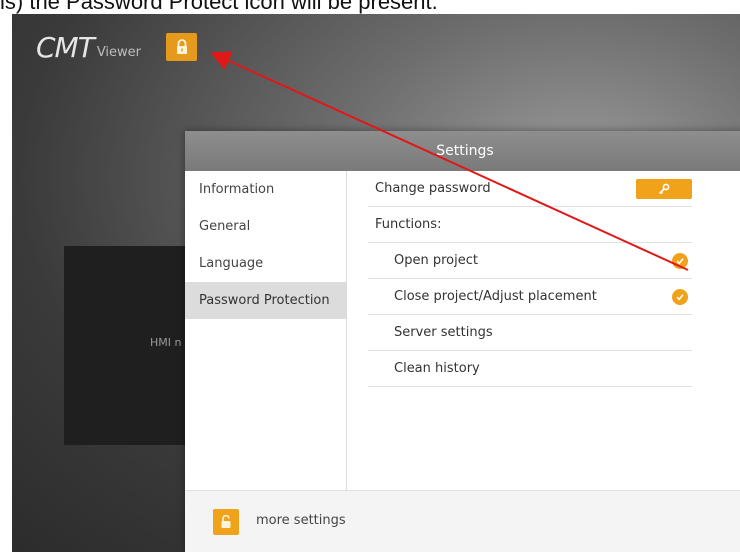  I want to click on nav-item-password-protection: Password Protection, so click(265, 300).